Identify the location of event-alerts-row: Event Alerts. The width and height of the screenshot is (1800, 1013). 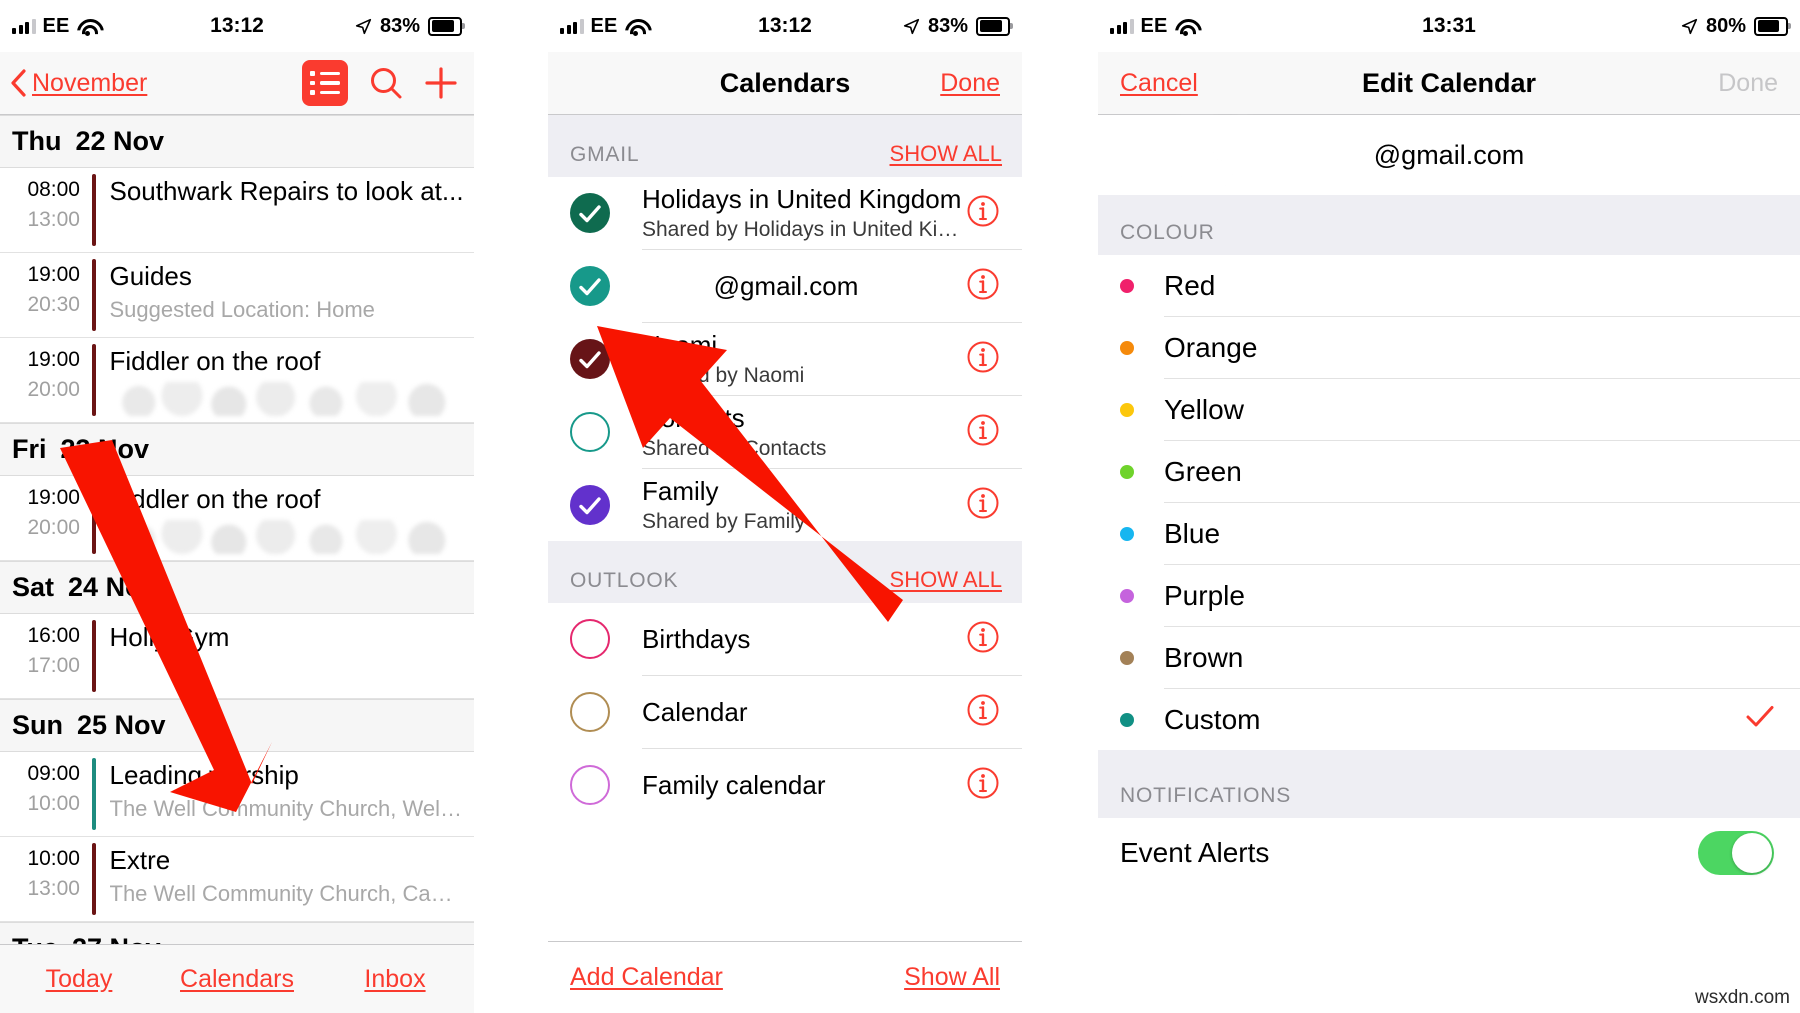
(1449, 853).